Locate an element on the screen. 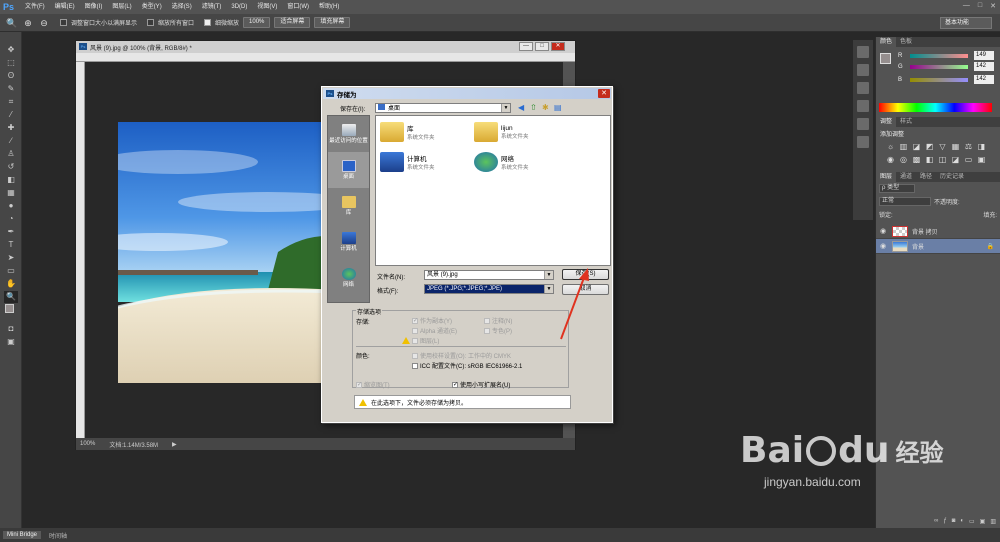 This screenshot has height=542, width=1000. hand-tool-icon: ✋ is located at coordinates (11, 284).